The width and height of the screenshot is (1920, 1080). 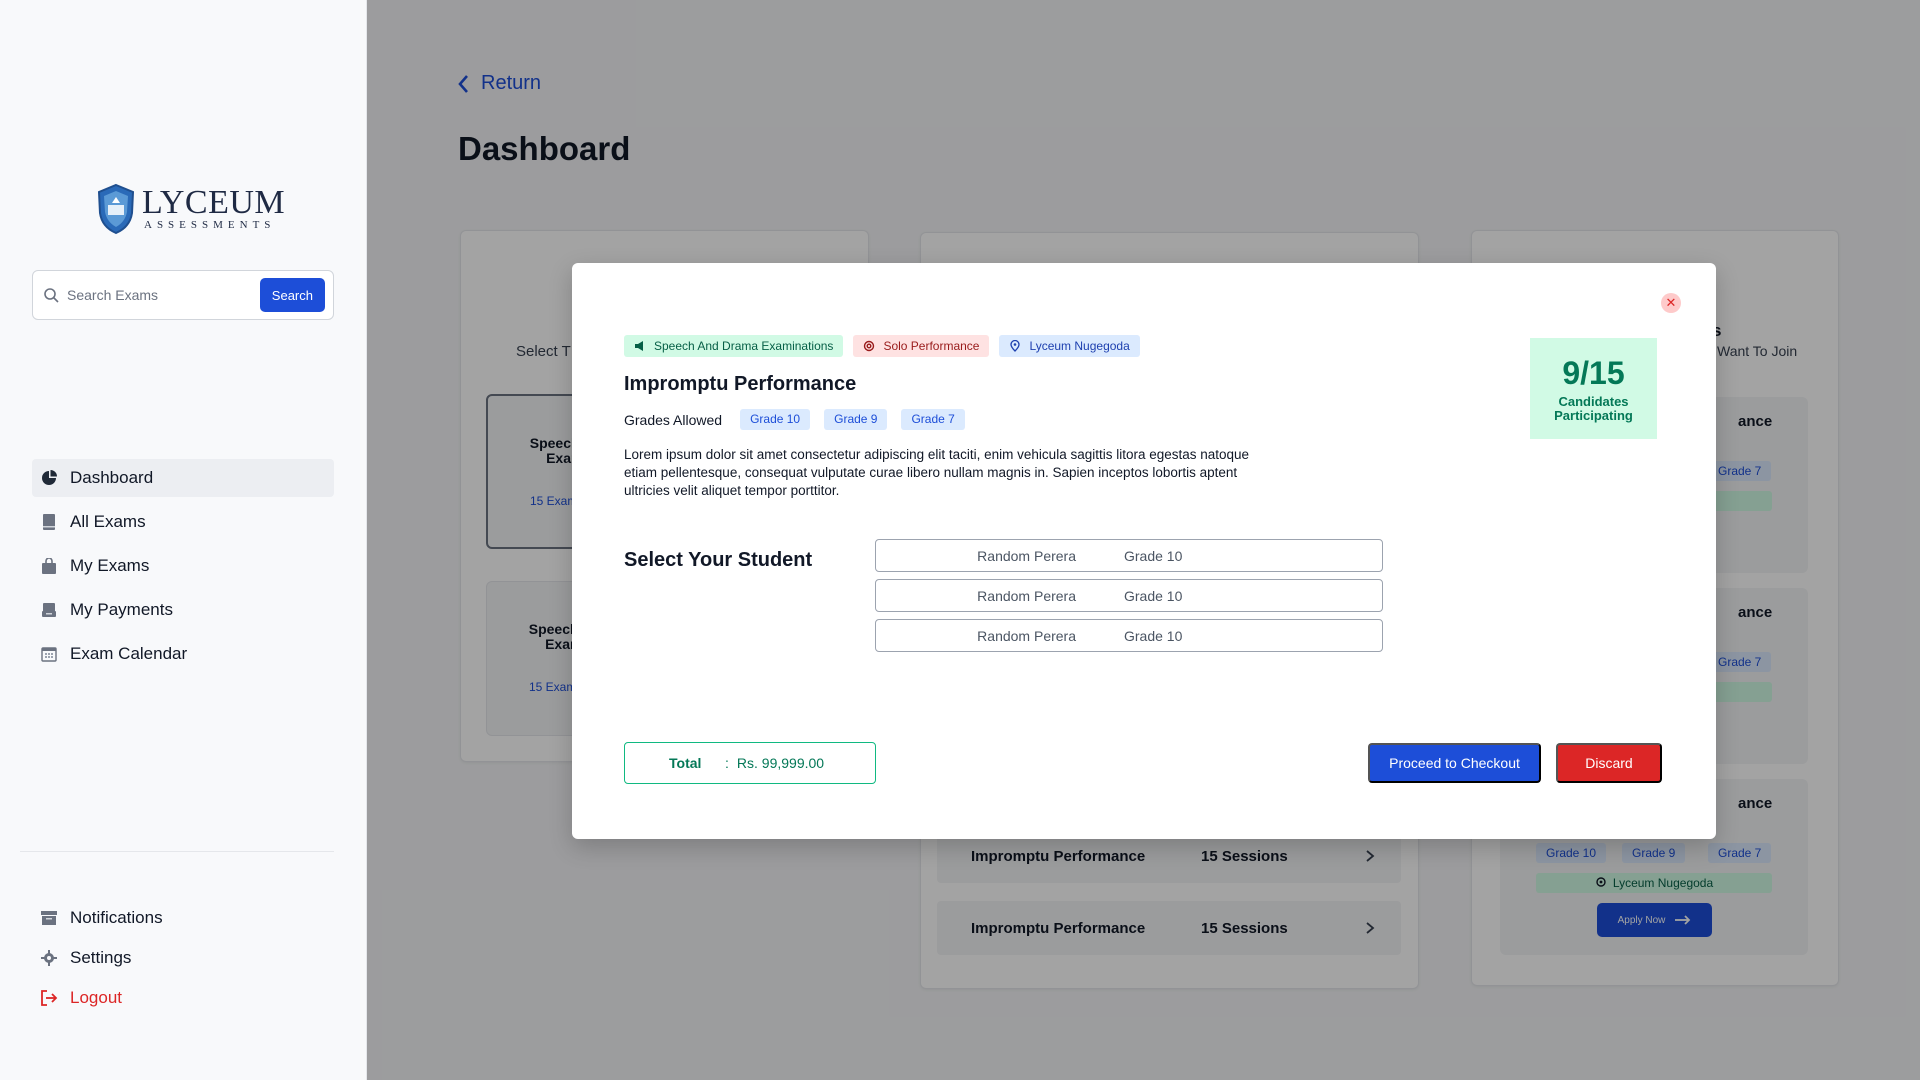 I want to click on category-tag: Speech And Drama Examinations, so click(x=734, y=346).